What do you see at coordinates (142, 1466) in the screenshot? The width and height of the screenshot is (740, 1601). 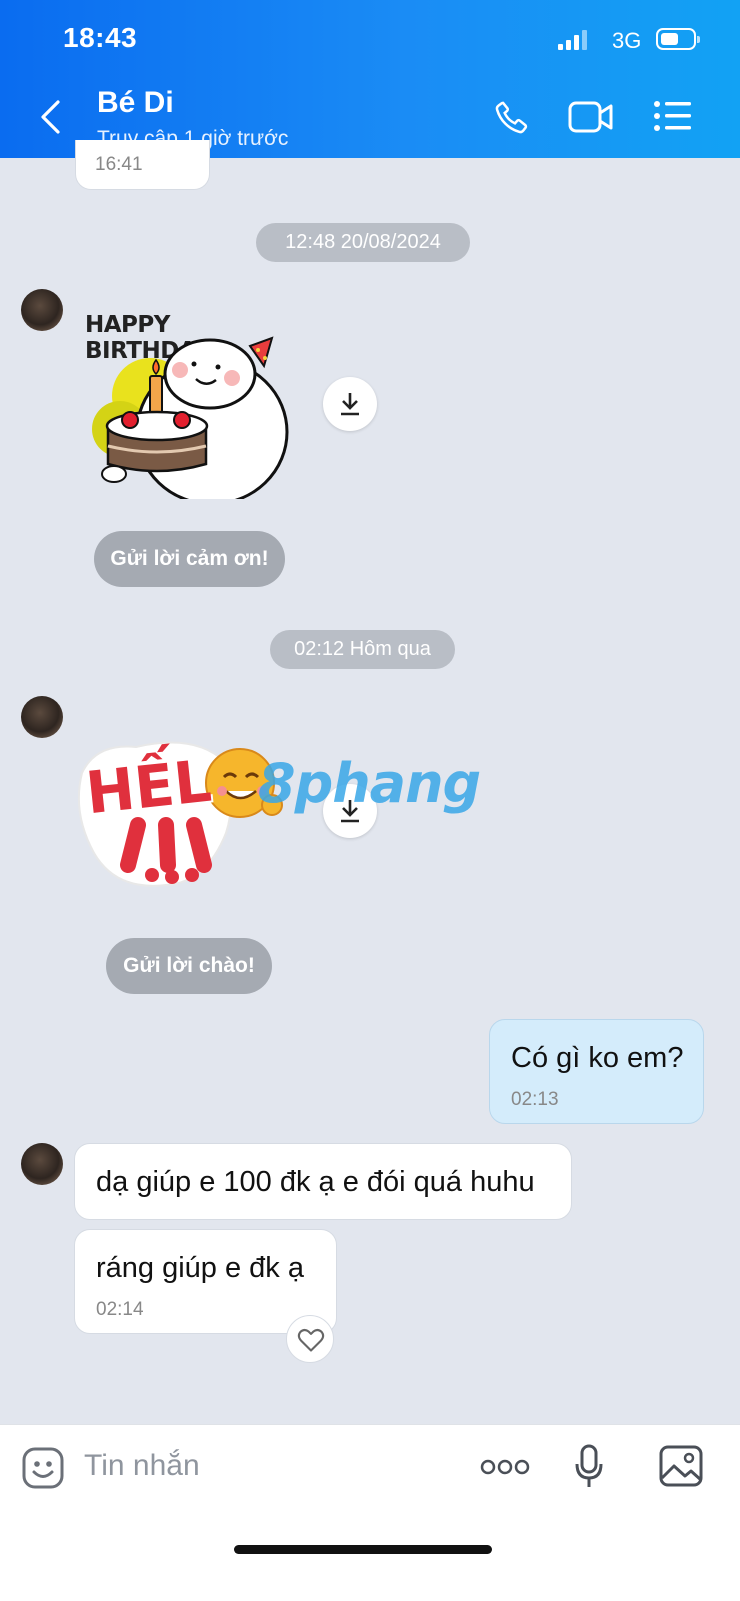 I see `message-input: Tin nhắn` at bounding box center [142, 1466].